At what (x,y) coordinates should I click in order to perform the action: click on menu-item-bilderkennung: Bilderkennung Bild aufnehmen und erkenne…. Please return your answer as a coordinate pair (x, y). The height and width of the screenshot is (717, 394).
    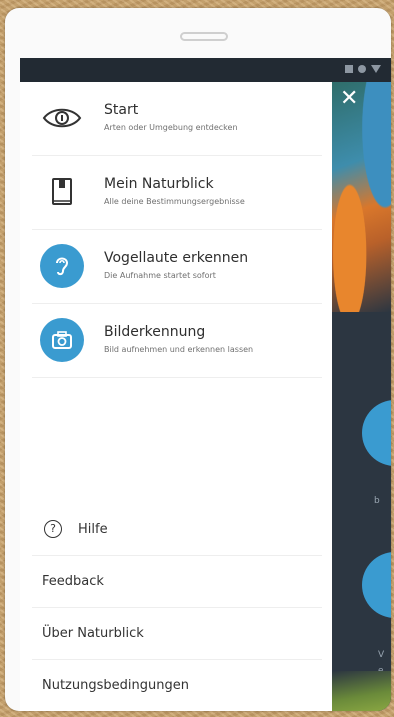
    Looking at the image, I should click on (177, 341).